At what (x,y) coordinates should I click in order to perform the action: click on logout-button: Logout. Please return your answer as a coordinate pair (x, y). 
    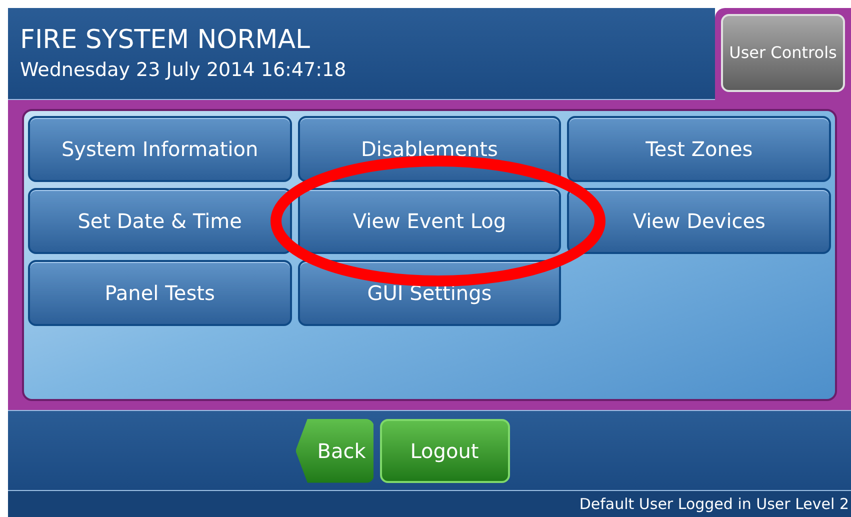
    Looking at the image, I should click on (445, 450).